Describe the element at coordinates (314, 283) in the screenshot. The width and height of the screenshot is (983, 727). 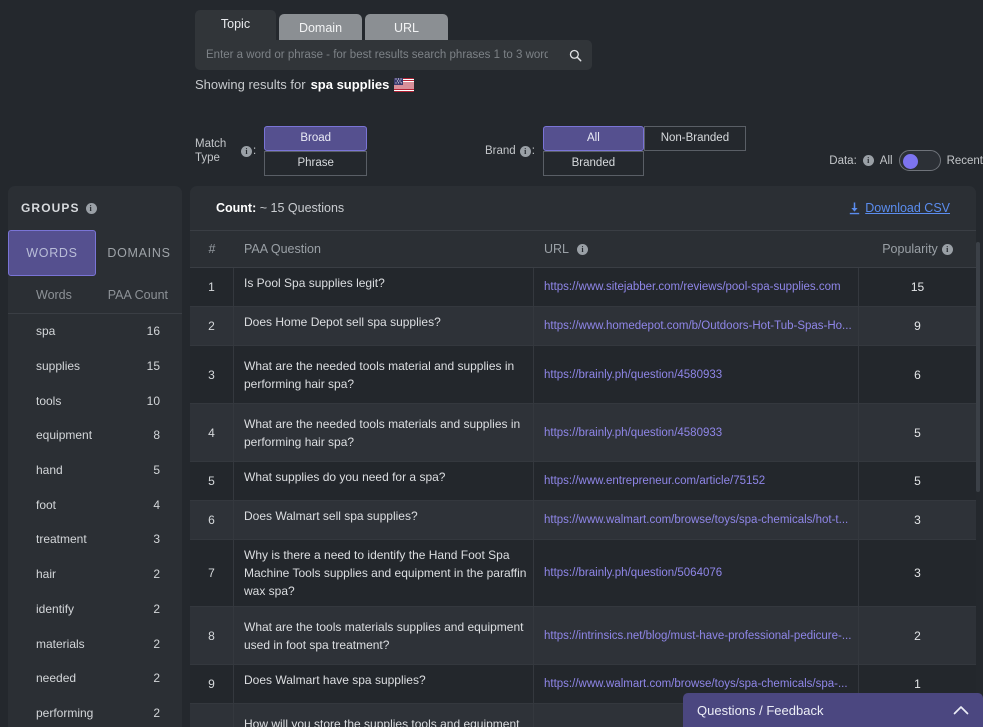
I see `row-question-text: Is Pool Spa supplies legit?` at that location.